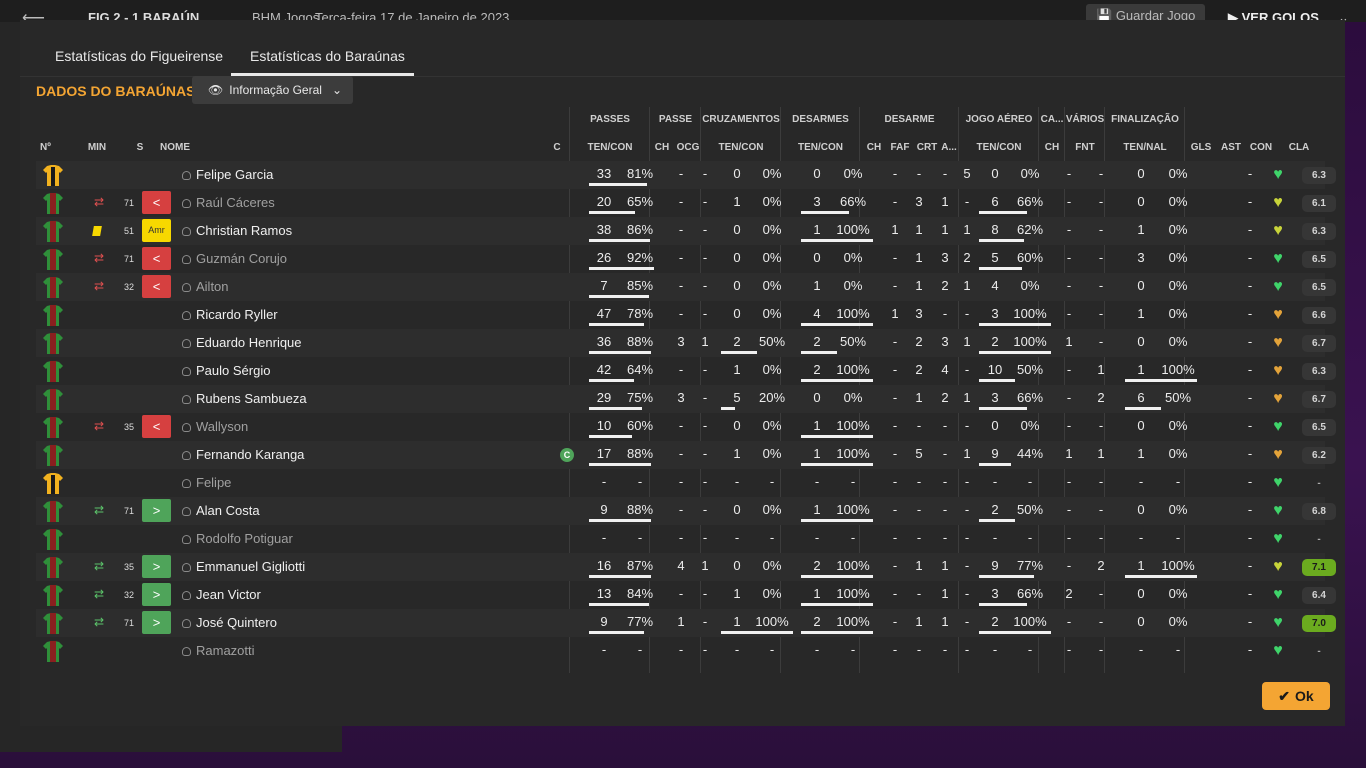 The width and height of the screenshot is (1366, 768). I want to click on col-var-fnt: FNT, so click(1085, 147).